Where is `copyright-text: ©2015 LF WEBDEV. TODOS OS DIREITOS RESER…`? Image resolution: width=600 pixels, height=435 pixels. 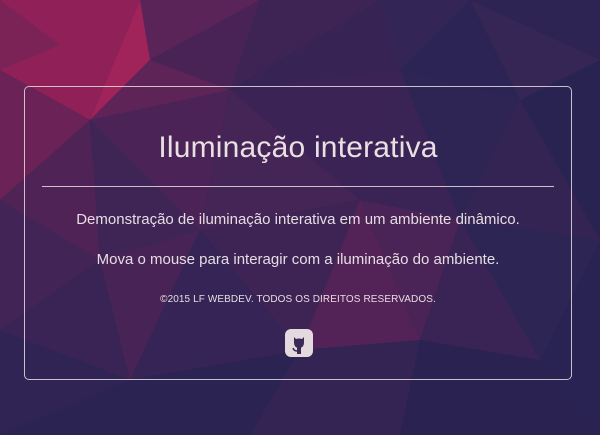 copyright-text: ©2015 LF WEBDEV. TODOS OS DIREITOS RESER… is located at coordinates (298, 299).